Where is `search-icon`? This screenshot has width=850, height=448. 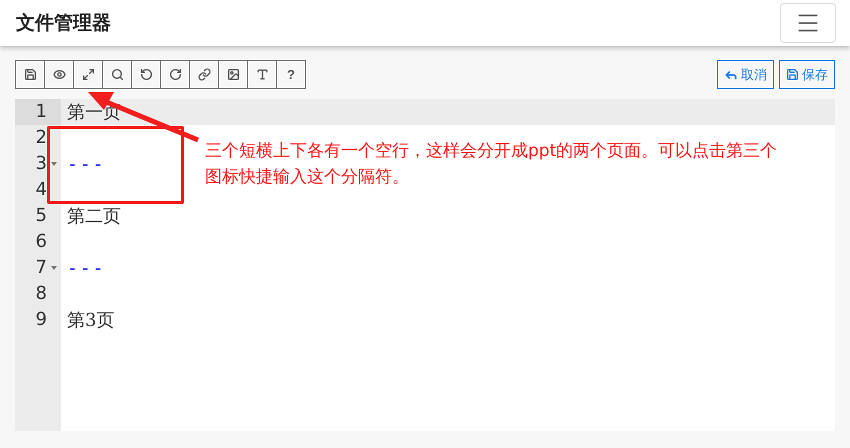 search-icon is located at coordinates (117, 74).